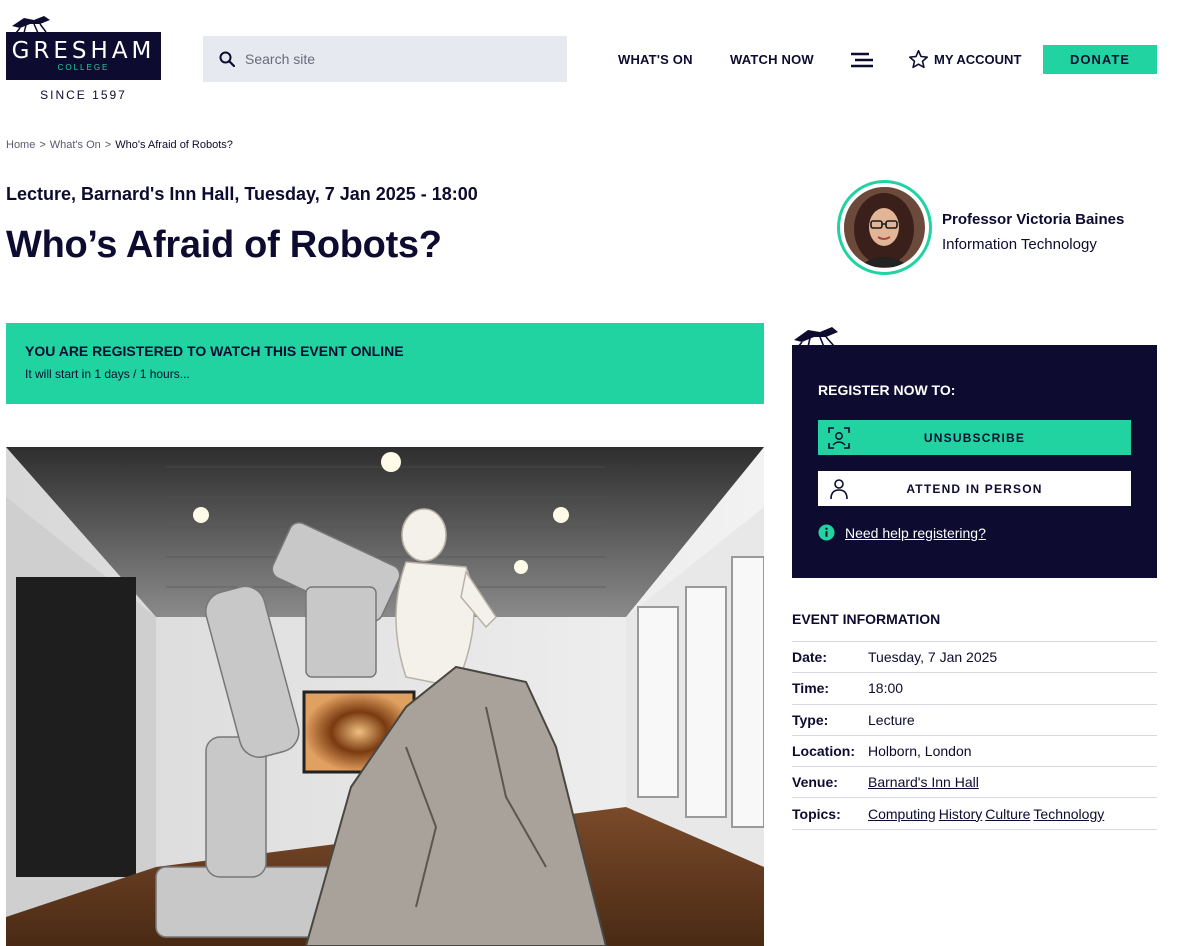  I want to click on topic-link-computing: Computing, so click(902, 814).